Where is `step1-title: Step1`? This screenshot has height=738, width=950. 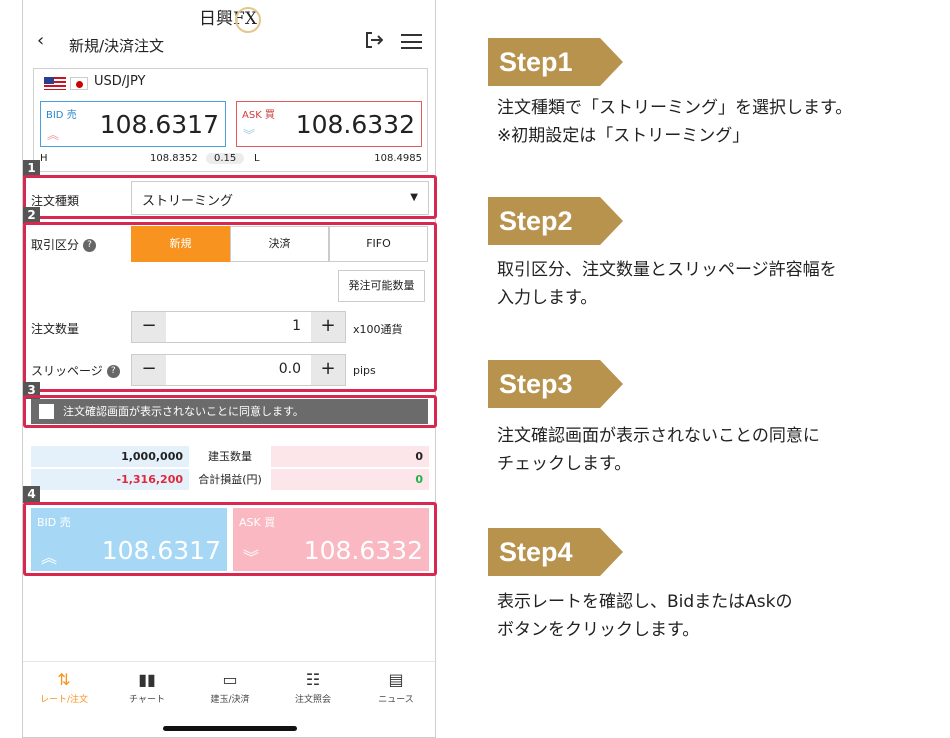
step1-title: Step1 is located at coordinates (555, 62).